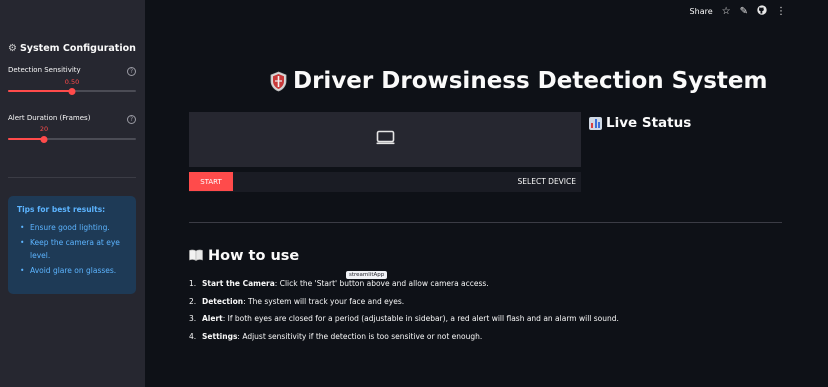 The image size is (828, 387). Describe the element at coordinates (212, 318) in the screenshot. I see `step-title: Alert` at that location.